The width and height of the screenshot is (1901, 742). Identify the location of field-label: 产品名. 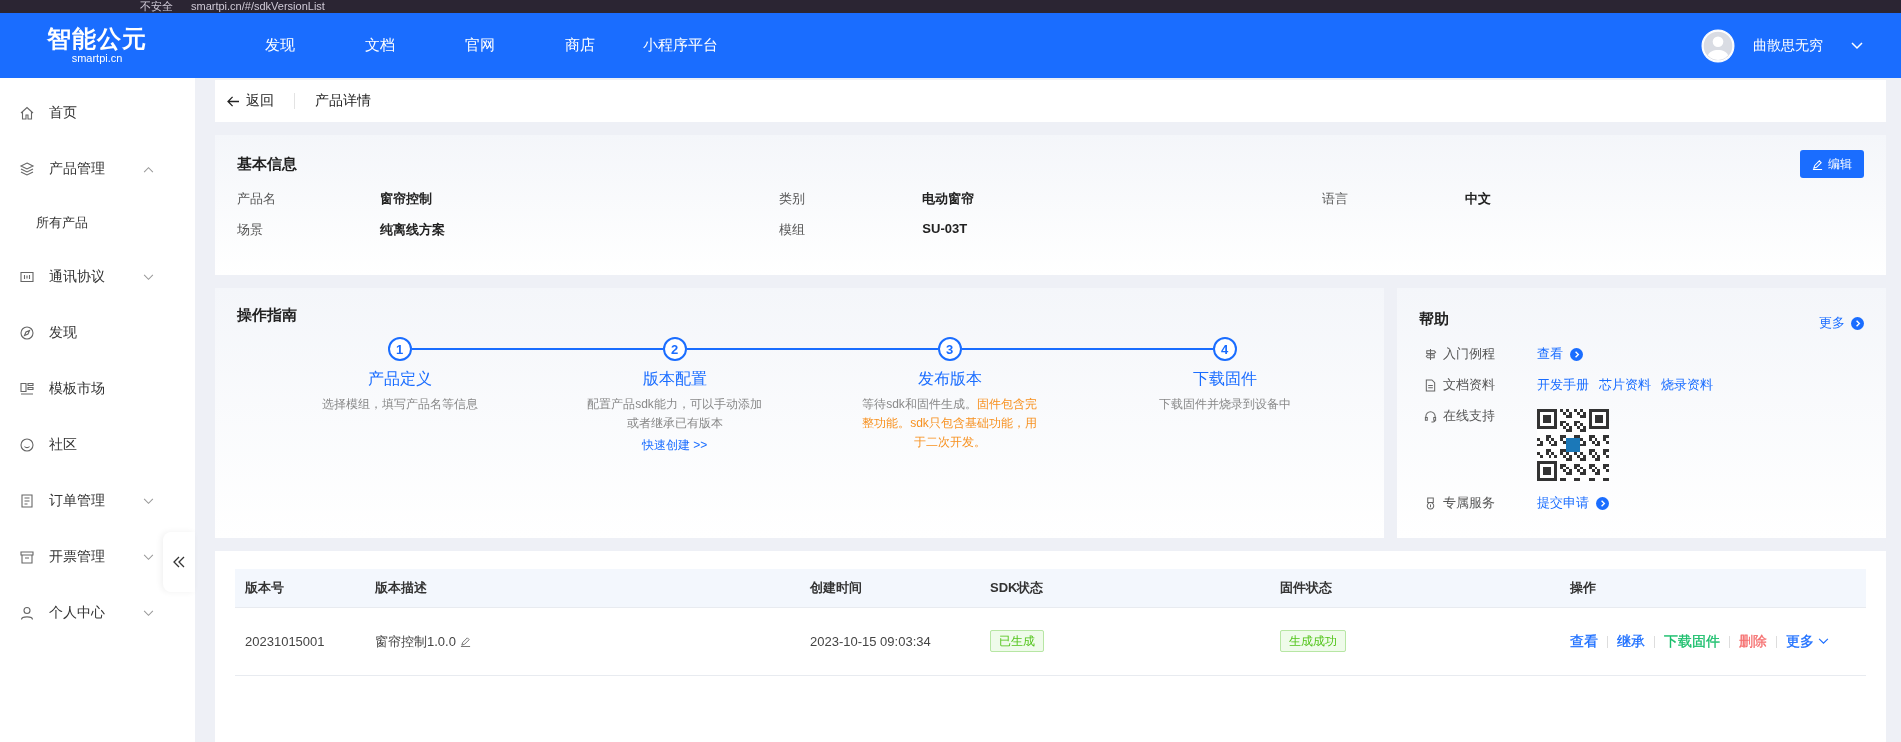
(257, 199).